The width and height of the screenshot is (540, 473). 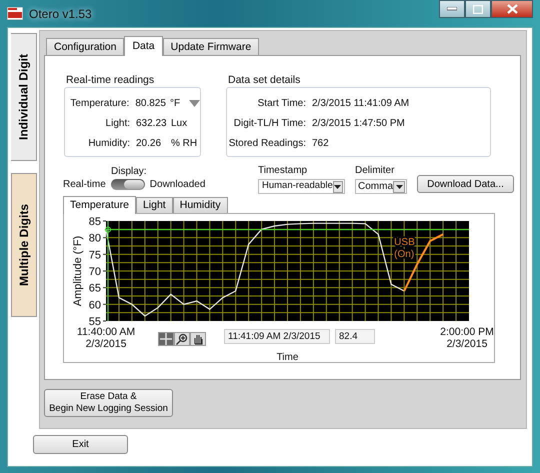 I want to click on reading-label: Temperature:, so click(x=99, y=103).